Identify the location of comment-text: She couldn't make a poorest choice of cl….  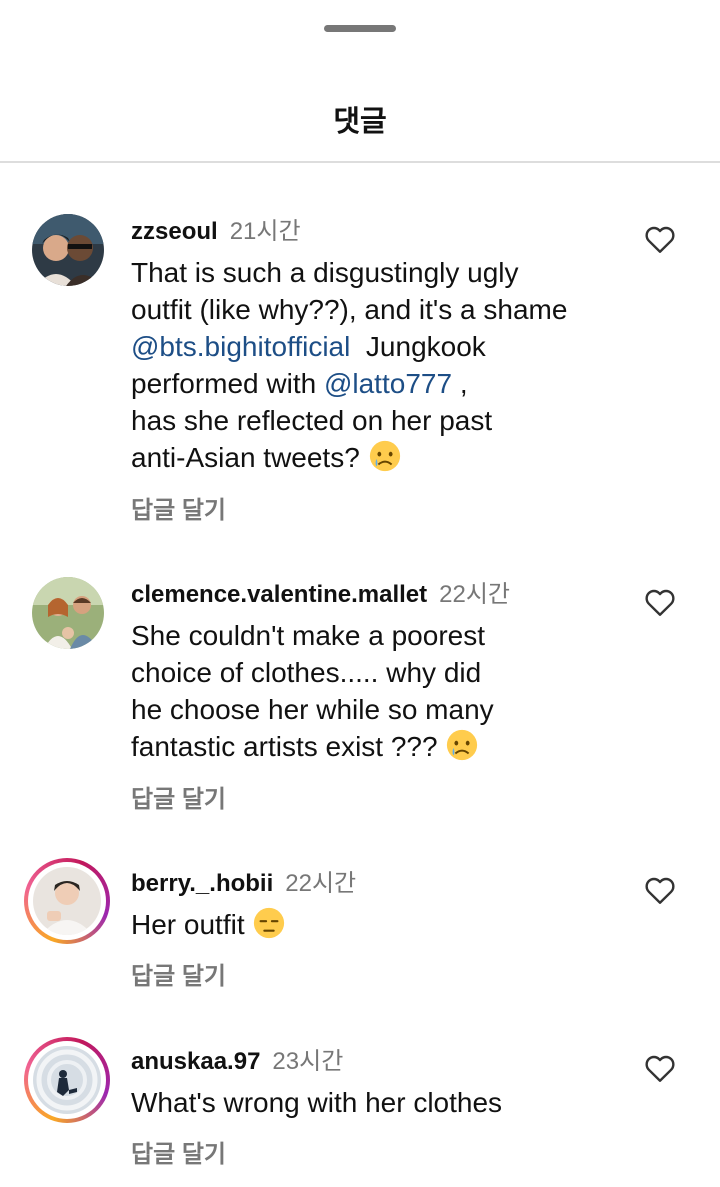
(312, 691).